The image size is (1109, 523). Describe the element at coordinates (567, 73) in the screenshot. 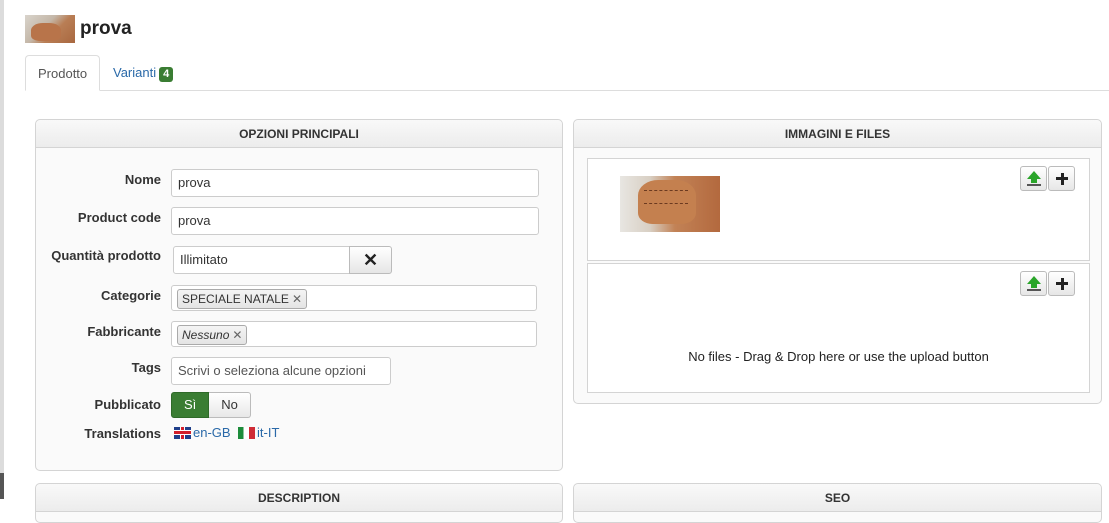

I see `tab-bar: Prodotto Varianti 4` at that location.